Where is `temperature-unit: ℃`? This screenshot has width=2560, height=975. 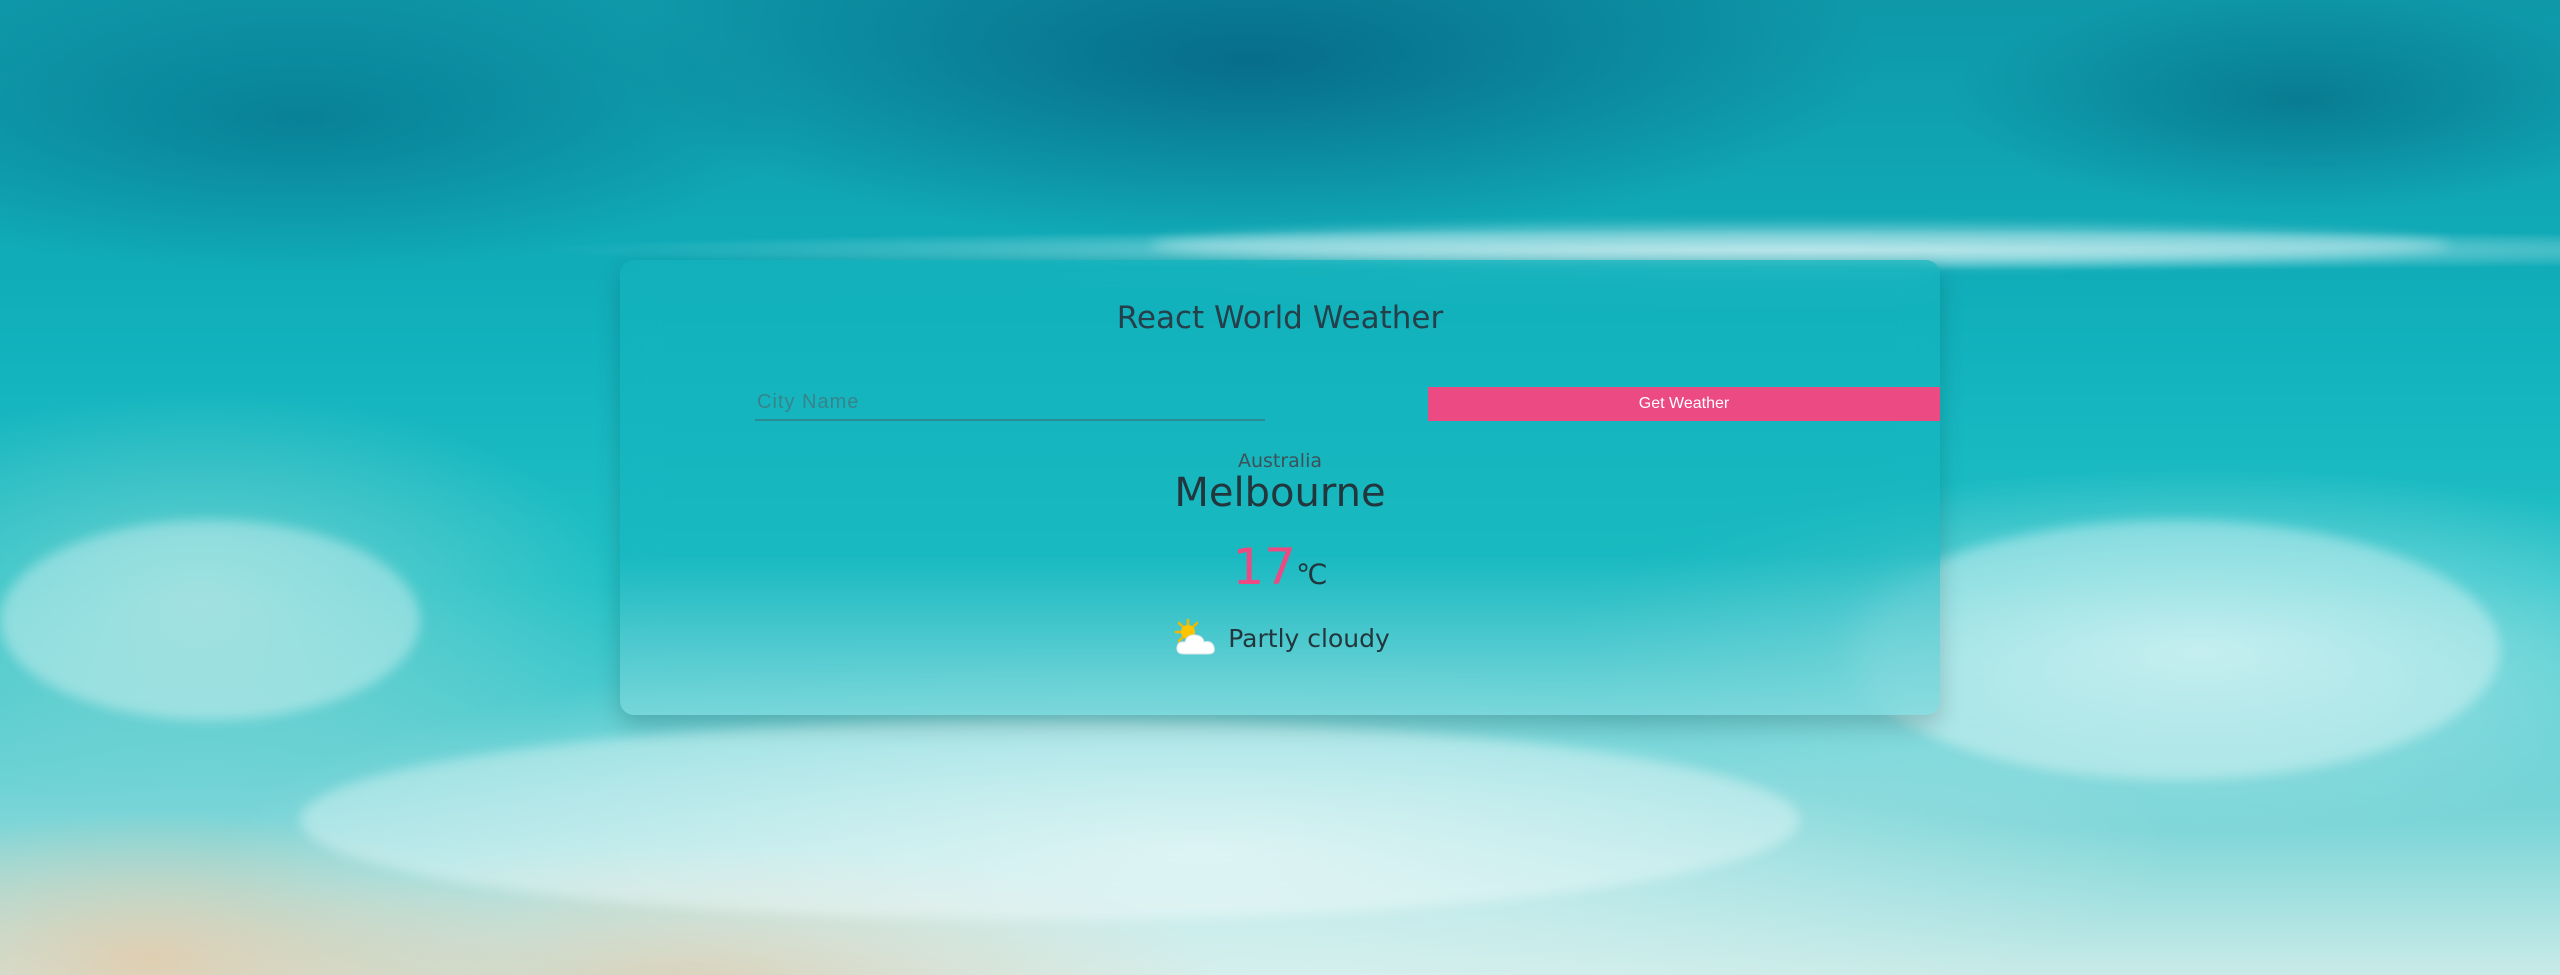 temperature-unit: ℃ is located at coordinates (1312, 574).